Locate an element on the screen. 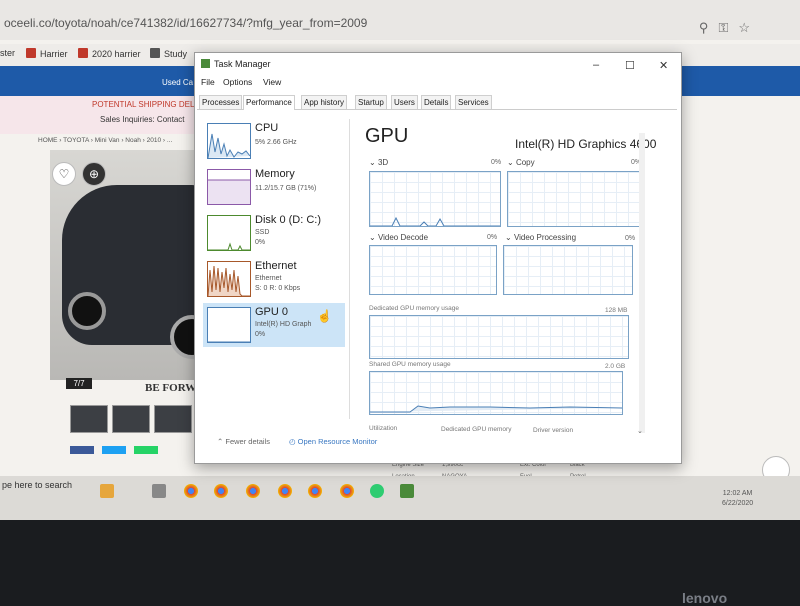 This screenshot has height=606, width=800. sidebar-item-disk: Disk 0 (D: C:) SSD 0% is located at coordinates (274, 233).